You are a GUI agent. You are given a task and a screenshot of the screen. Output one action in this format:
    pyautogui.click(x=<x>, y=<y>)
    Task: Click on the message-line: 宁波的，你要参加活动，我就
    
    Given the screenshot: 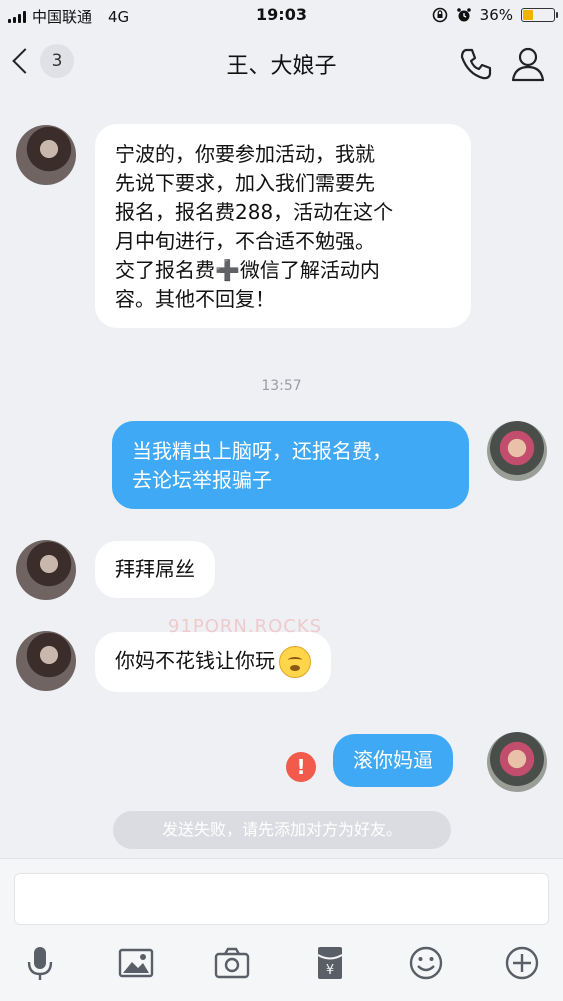 What is the action you would take?
    pyautogui.click(x=245, y=154)
    